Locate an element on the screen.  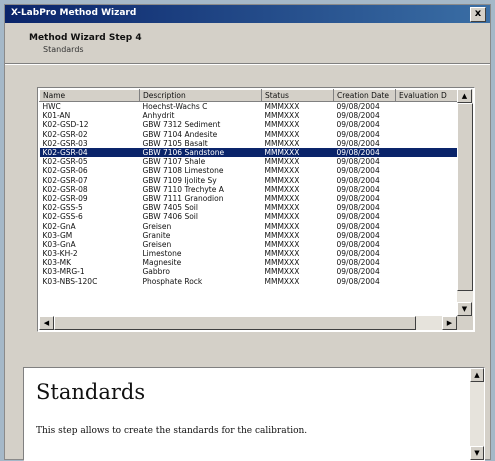
scroll-up-icon: ▲ is located at coordinates (464, 96).